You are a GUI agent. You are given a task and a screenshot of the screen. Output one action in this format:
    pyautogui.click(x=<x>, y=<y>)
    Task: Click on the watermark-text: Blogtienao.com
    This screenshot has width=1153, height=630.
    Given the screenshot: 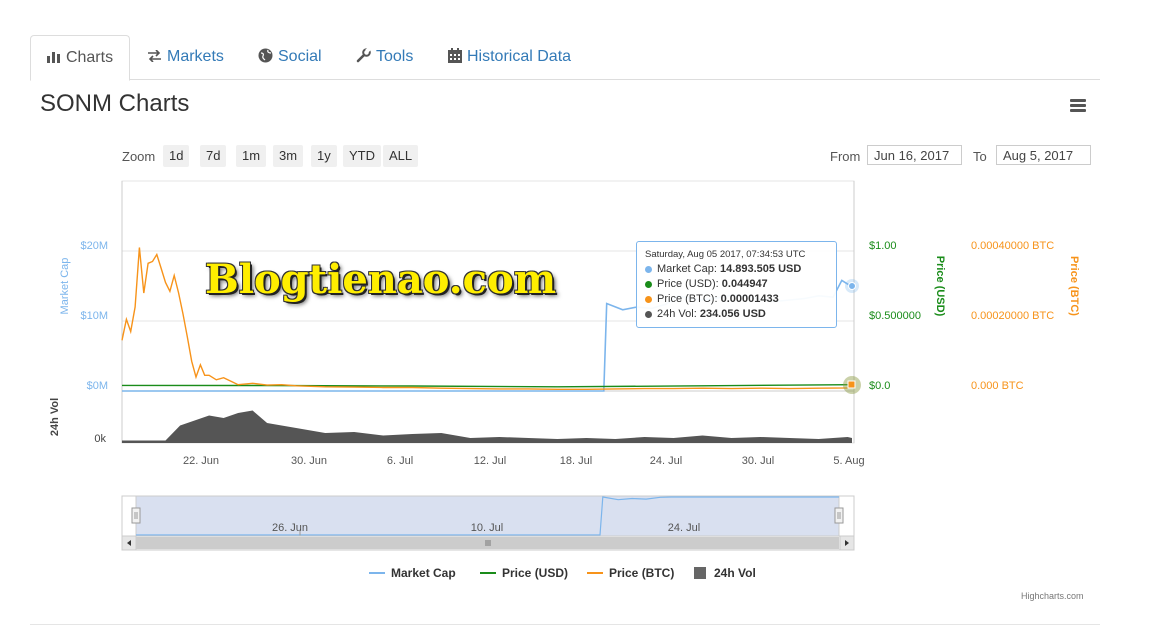 What is the action you would take?
    pyautogui.click(x=381, y=279)
    